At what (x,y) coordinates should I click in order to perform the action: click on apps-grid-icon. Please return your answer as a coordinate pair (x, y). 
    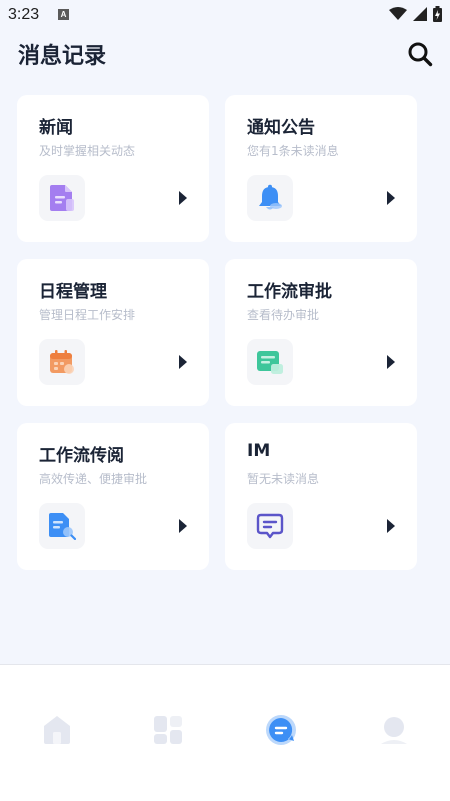
    Looking at the image, I should click on (168, 730).